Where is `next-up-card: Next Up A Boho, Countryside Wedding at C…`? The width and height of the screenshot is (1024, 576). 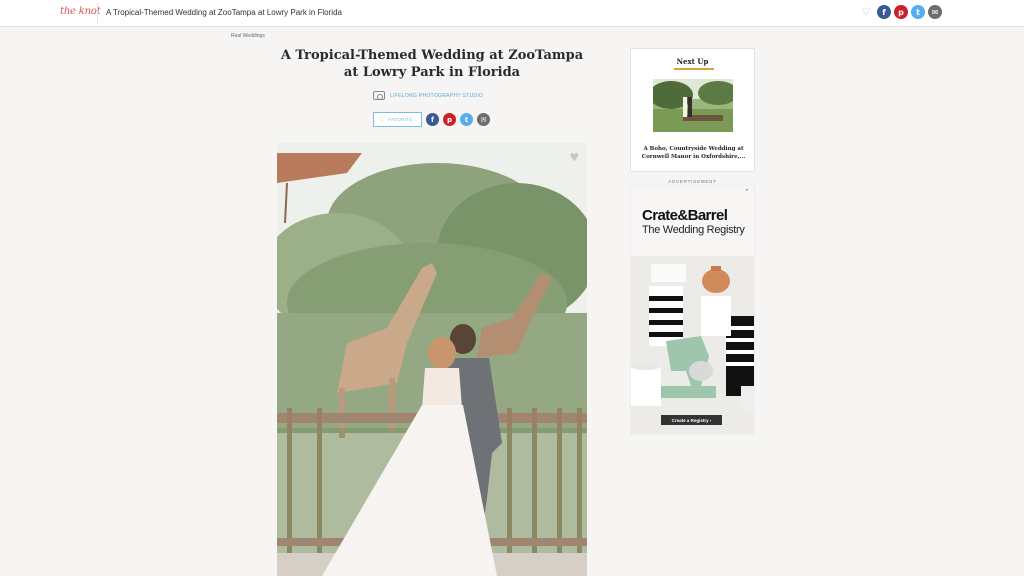 next-up-card: Next Up A Boho, Countryside Wedding at C… is located at coordinates (692, 110).